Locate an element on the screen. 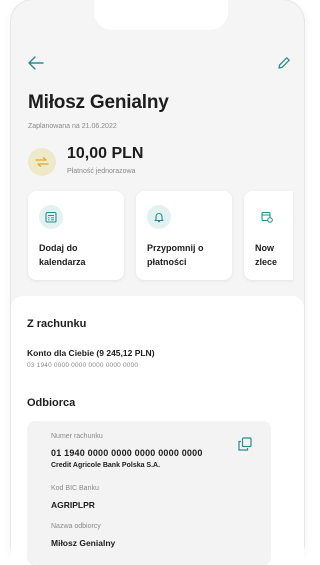 Image resolution: width=320 pixels, height=565 pixels. recipient-heading: Odbiorca is located at coordinates (51, 403).